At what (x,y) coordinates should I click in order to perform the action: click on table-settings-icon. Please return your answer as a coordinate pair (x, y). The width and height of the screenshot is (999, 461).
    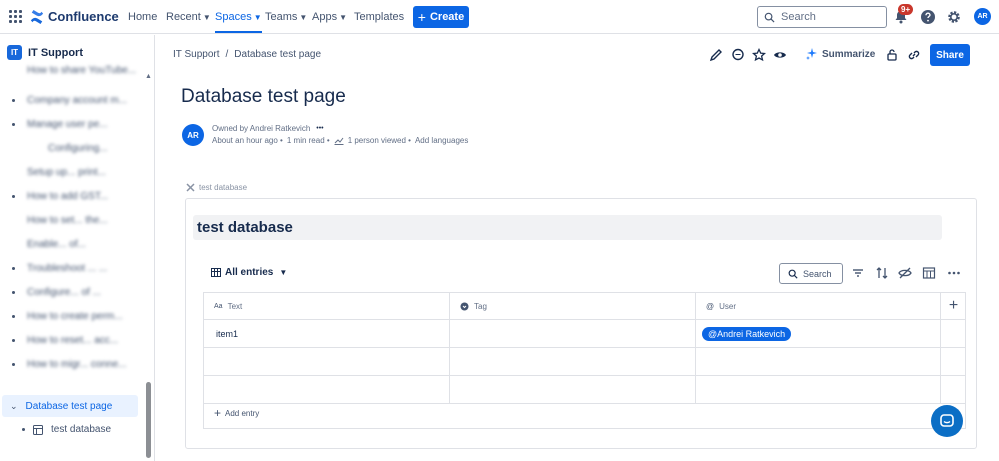
    Looking at the image, I should click on (929, 273).